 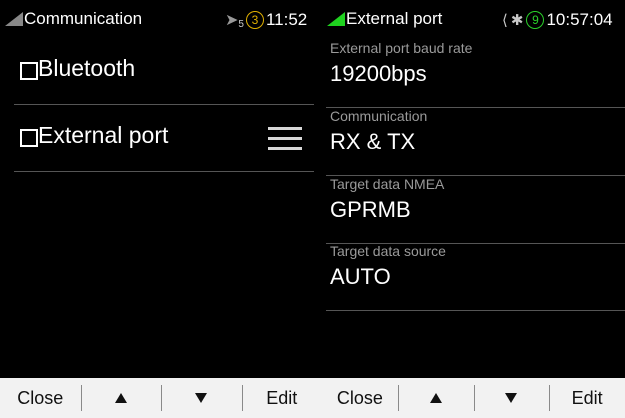 What do you see at coordinates (83, 18) in the screenshot?
I see `screen-title: Communication` at bounding box center [83, 18].